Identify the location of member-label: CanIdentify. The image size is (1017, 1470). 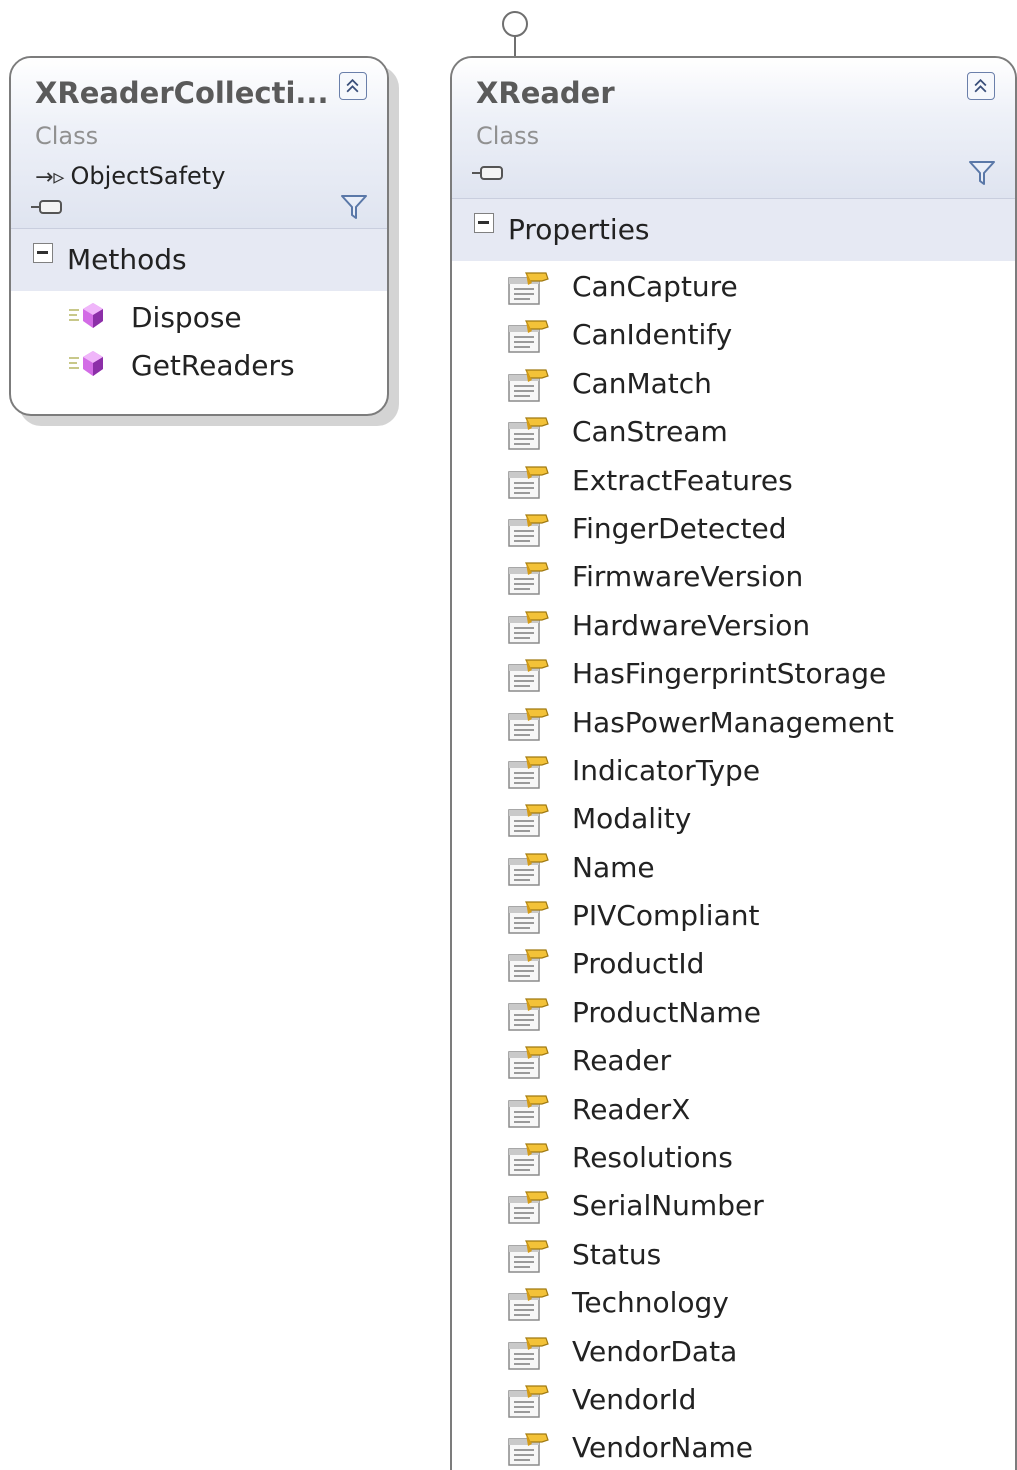
(652, 335).